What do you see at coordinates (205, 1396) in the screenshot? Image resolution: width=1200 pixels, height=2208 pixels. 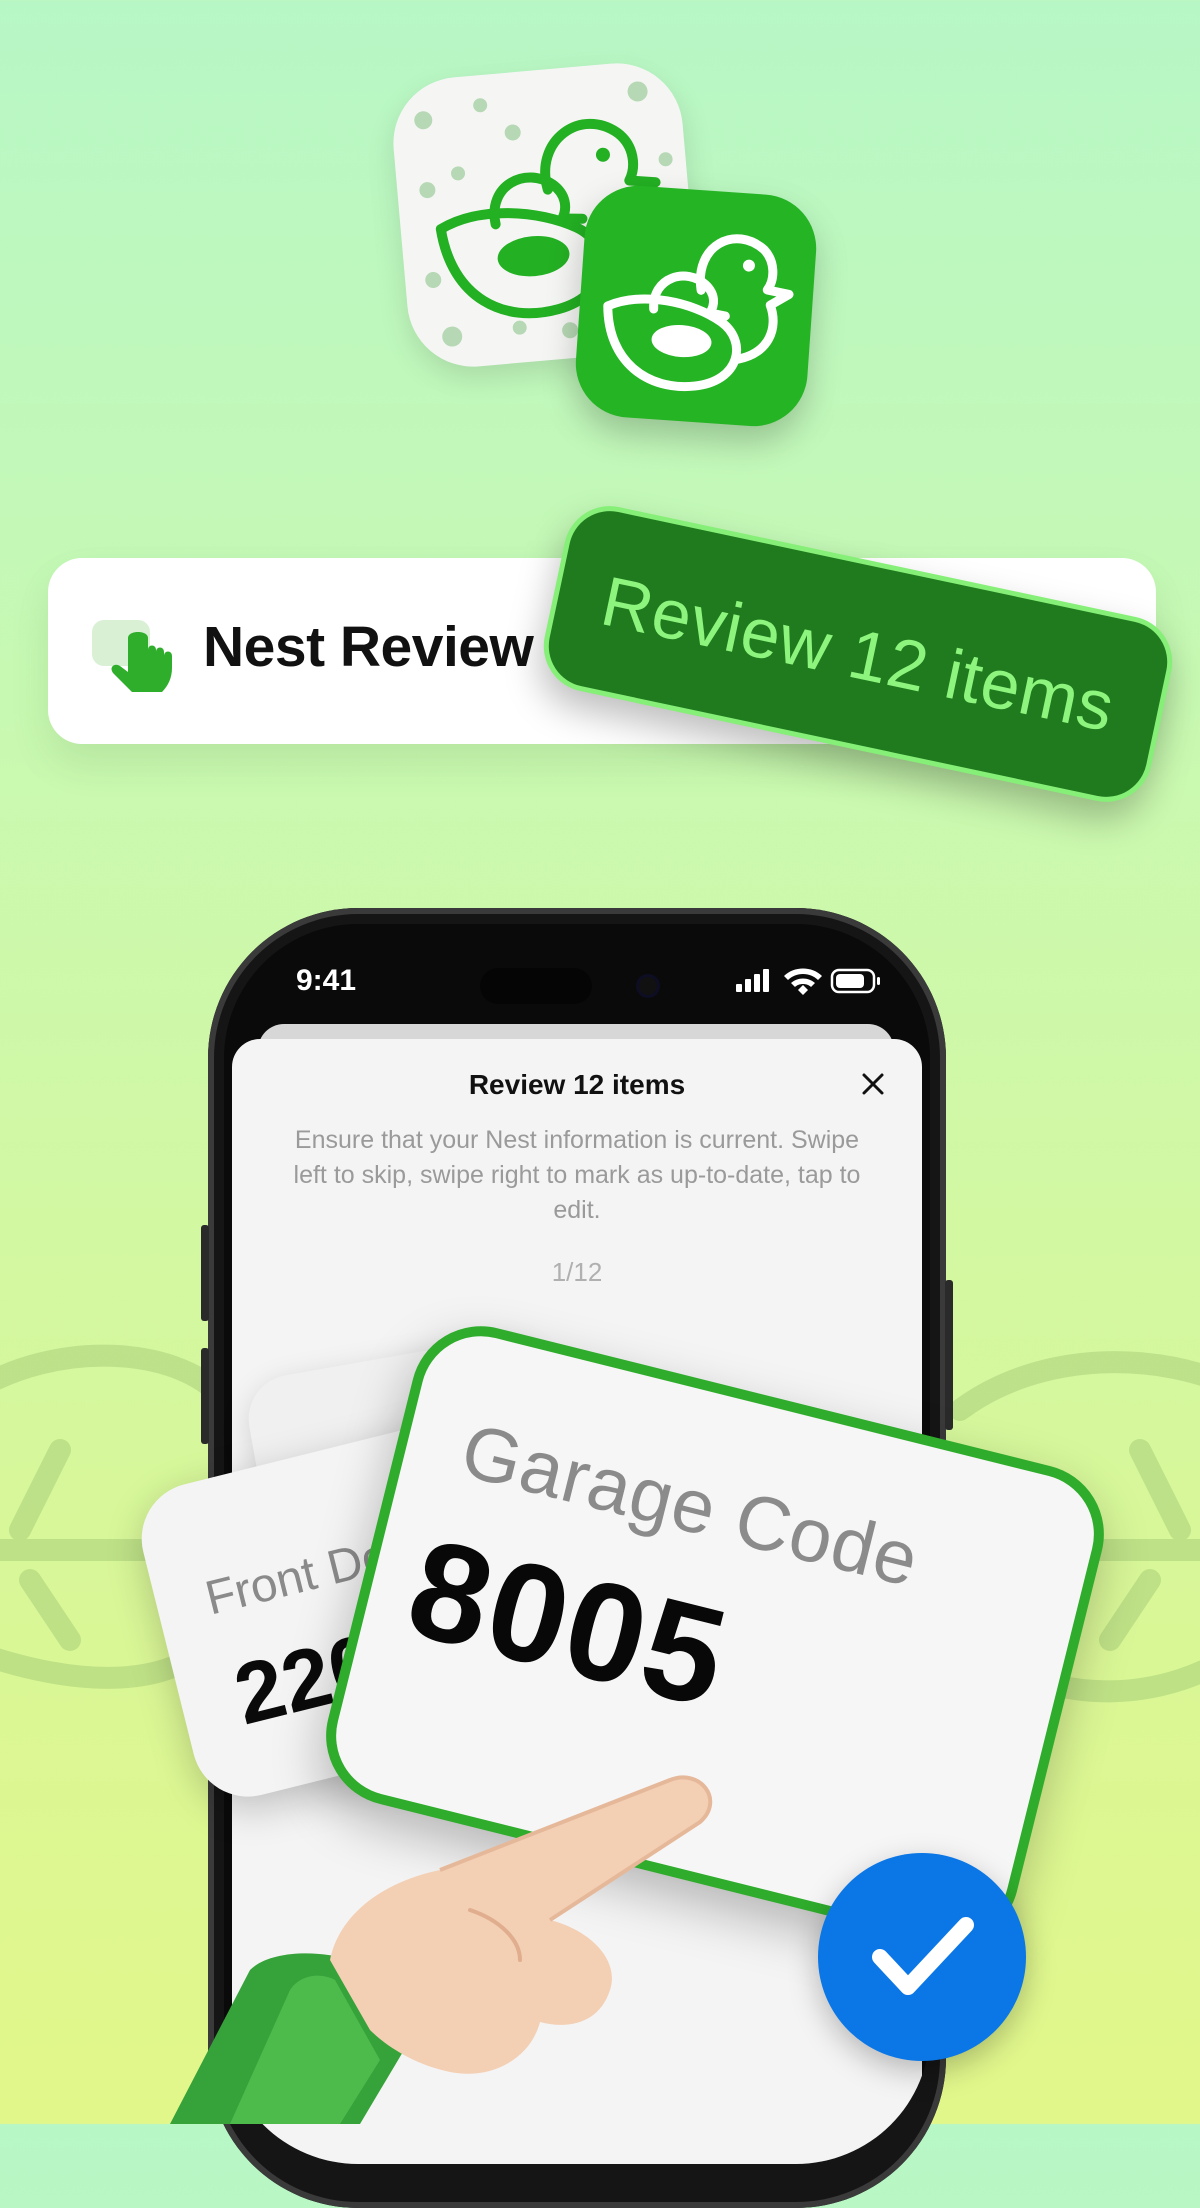 I see `volume-down-button` at bounding box center [205, 1396].